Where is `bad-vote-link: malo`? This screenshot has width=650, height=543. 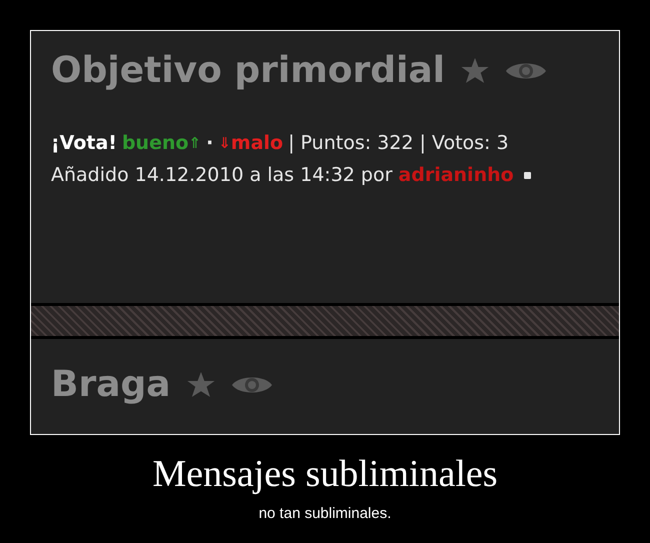
bad-vote-link: malo is located at coordinates (257, 143).